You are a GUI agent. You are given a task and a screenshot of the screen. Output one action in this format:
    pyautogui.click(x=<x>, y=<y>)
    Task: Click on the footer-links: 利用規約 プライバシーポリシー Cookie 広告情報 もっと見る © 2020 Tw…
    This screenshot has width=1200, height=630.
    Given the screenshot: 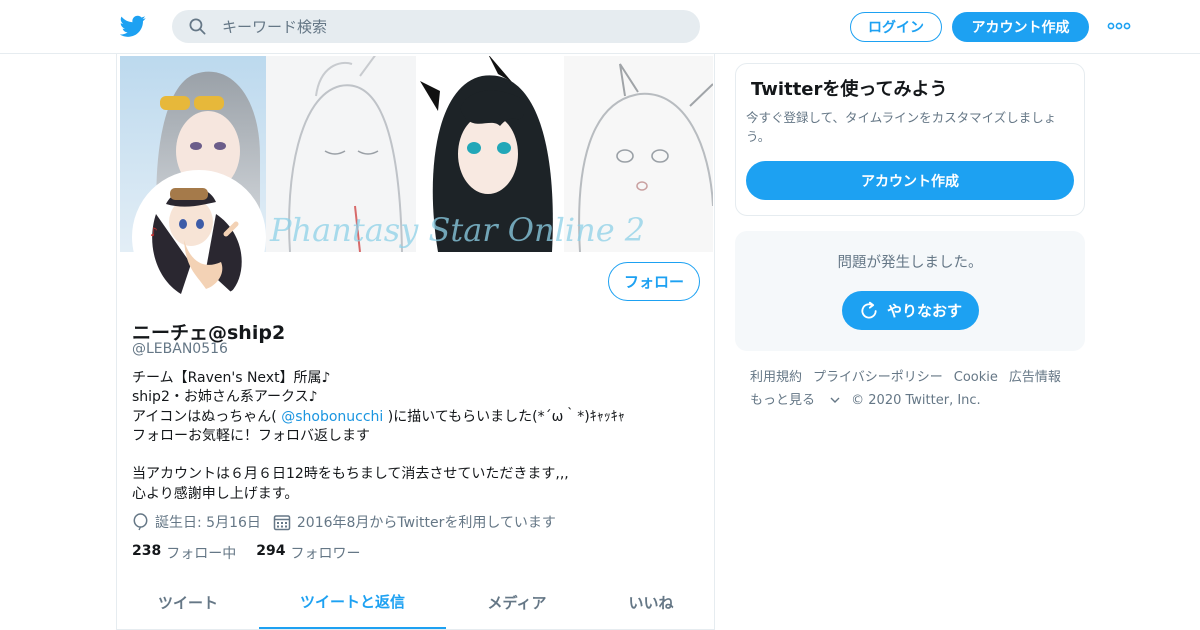 What is the action you would take?
    pyautogui.click(x=915, y=389)
    